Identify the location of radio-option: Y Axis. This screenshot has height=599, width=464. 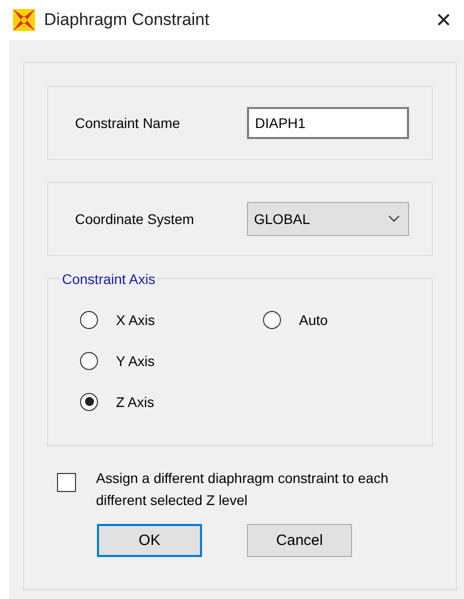
(171, 360).